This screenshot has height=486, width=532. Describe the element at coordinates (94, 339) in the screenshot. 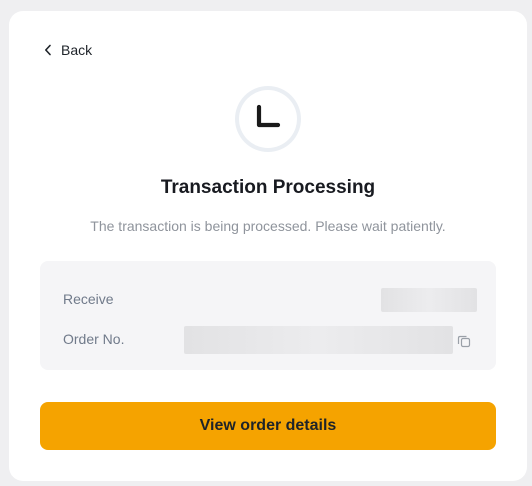

I see `order-number-label: Order No.` at that location.